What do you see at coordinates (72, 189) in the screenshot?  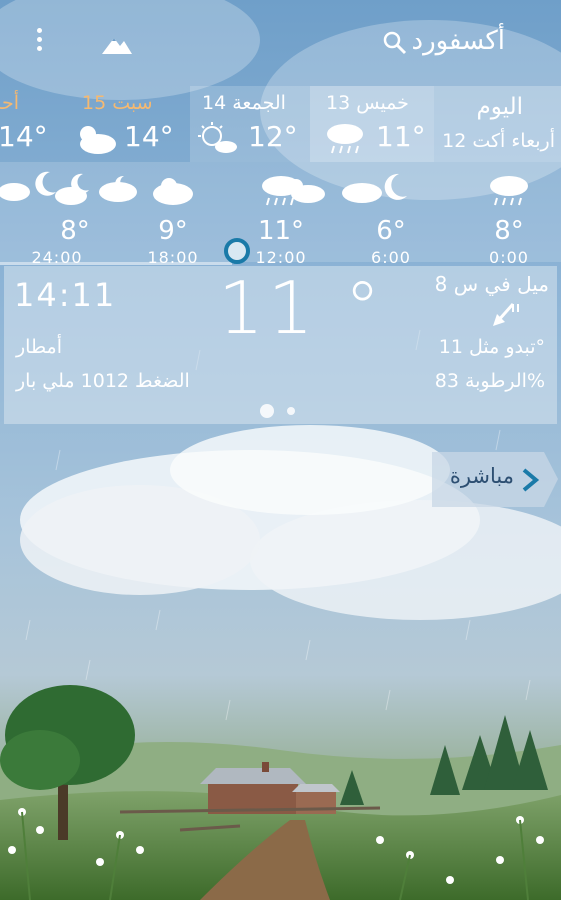 I see `cloud-moon-icon` at bounding box center [72, 189].